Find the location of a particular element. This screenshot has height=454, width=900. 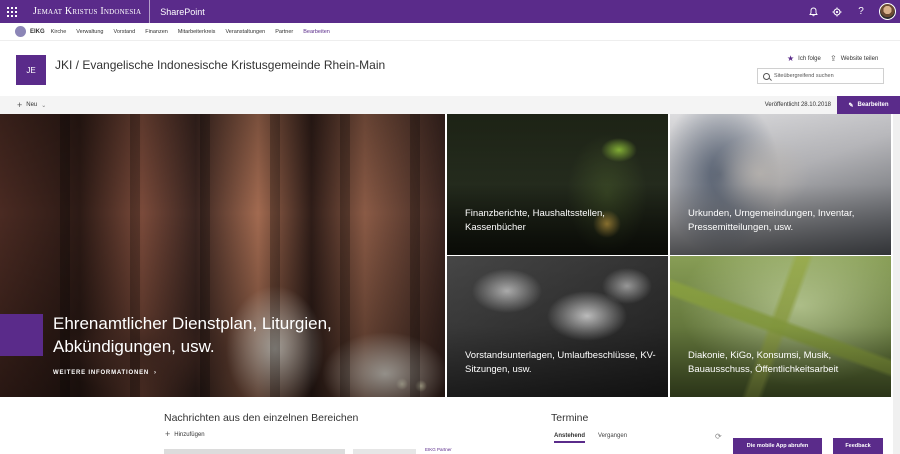

nav-item-partner: Partner is located at coordinates (284, 32).